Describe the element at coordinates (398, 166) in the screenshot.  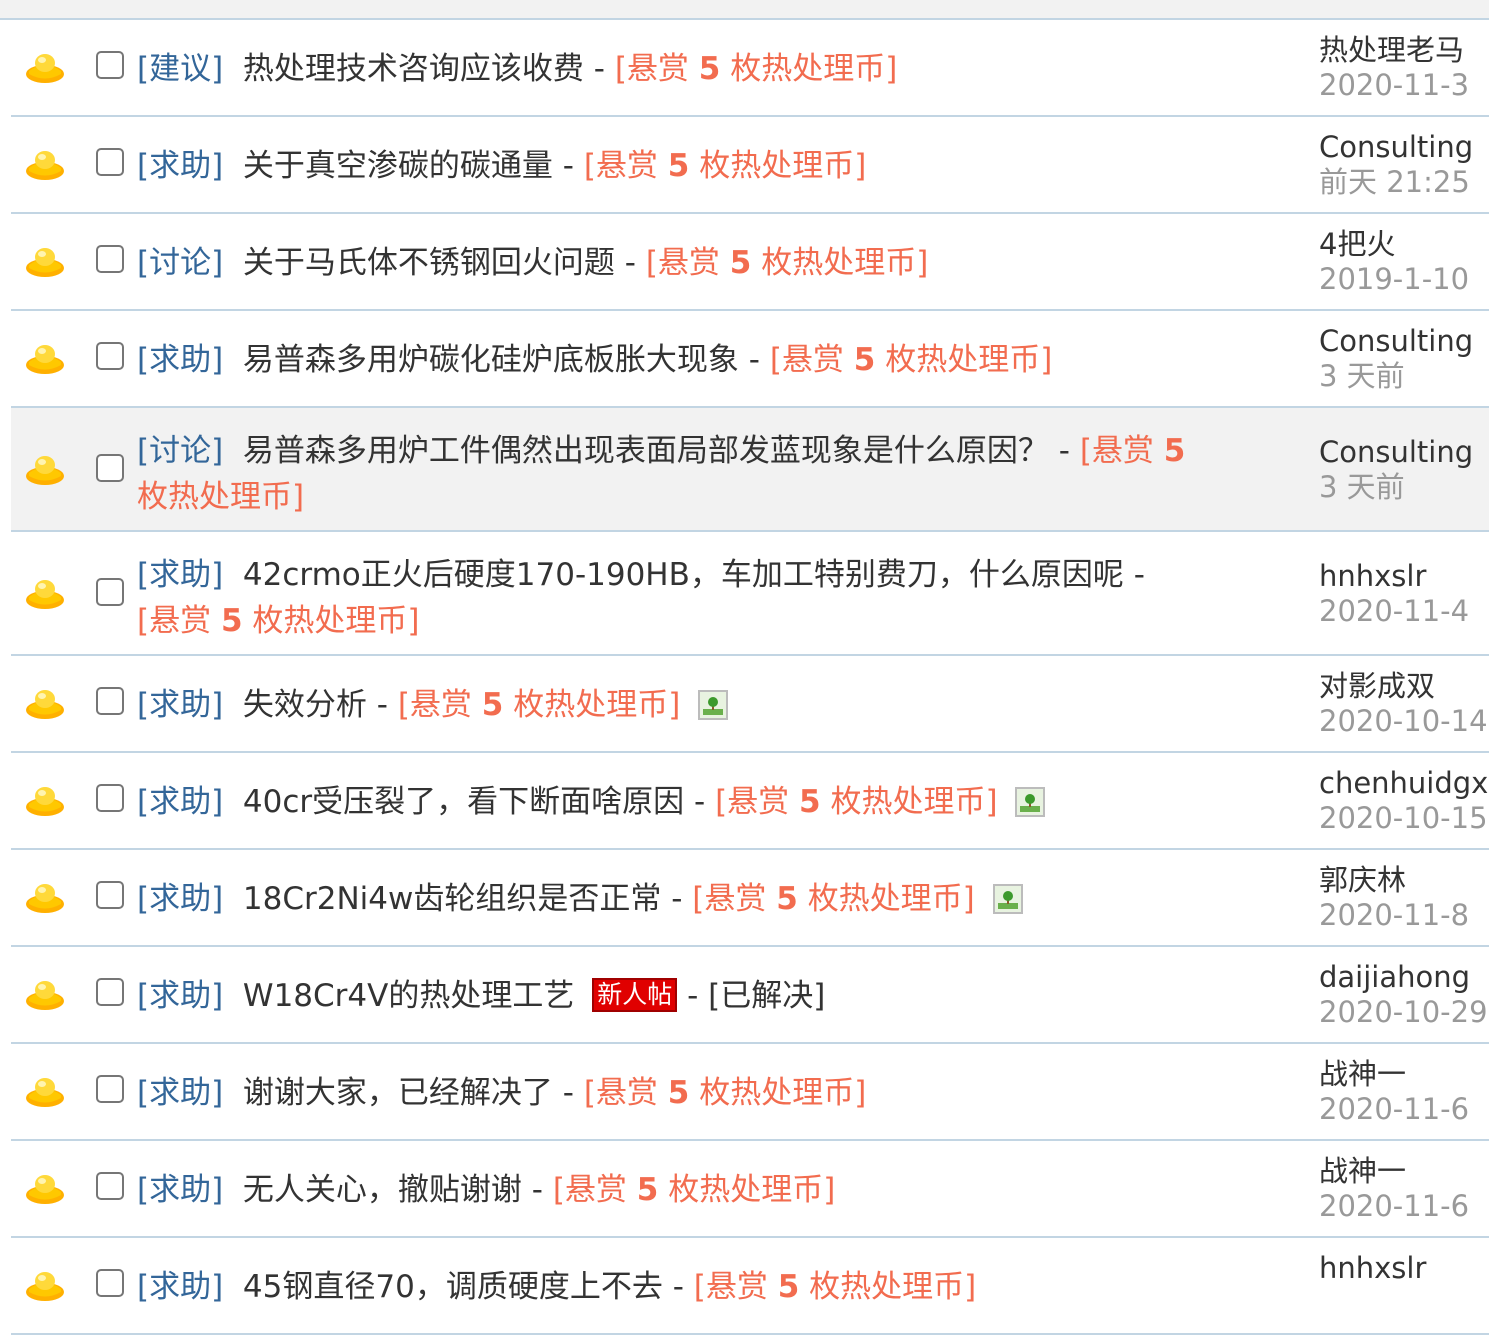
I see `thread-subject-link: 关于真空渗碳的碳通量` at that location.